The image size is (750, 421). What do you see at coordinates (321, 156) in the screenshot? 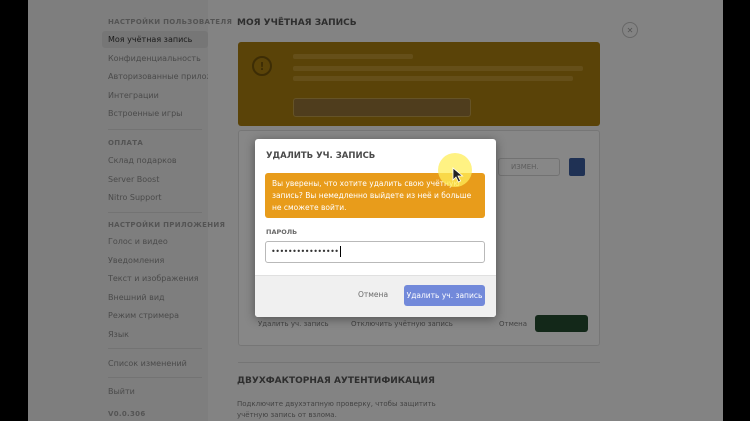
I see `modal-title: Удалить уч. запись` at bounding box center [321, 156].